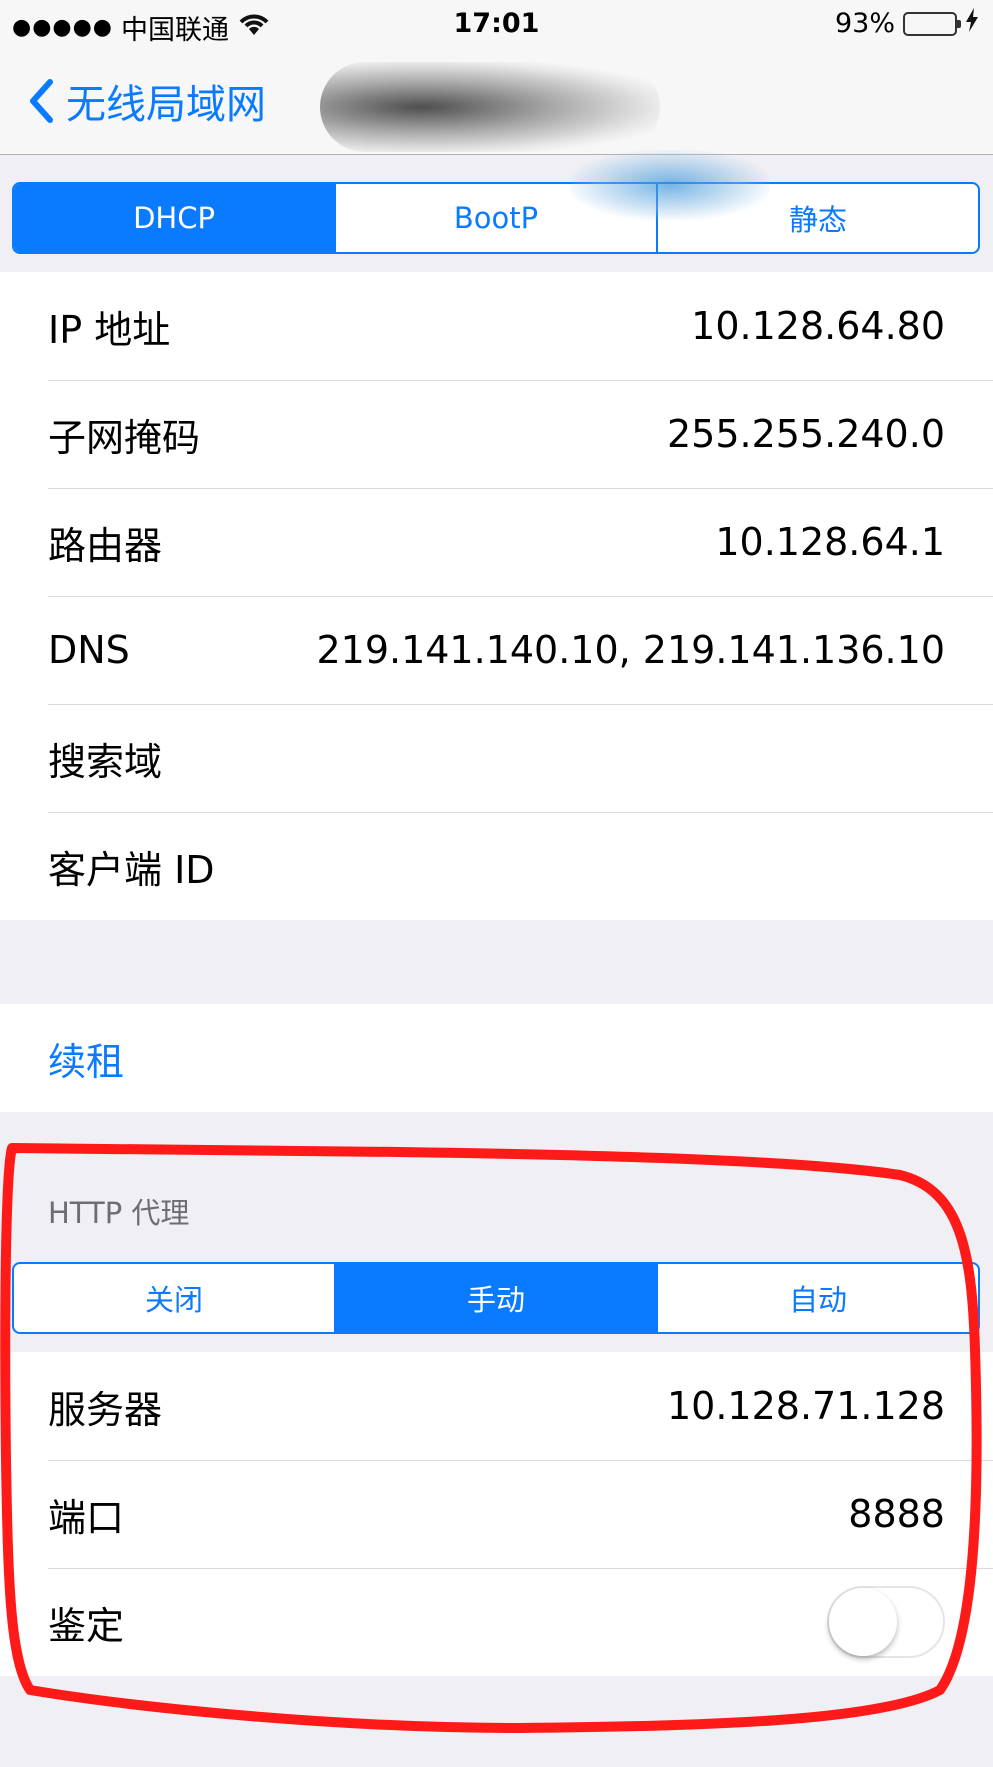  I want to click on list-item: 子网掩码 255.255.240.0, so click(496, 434).